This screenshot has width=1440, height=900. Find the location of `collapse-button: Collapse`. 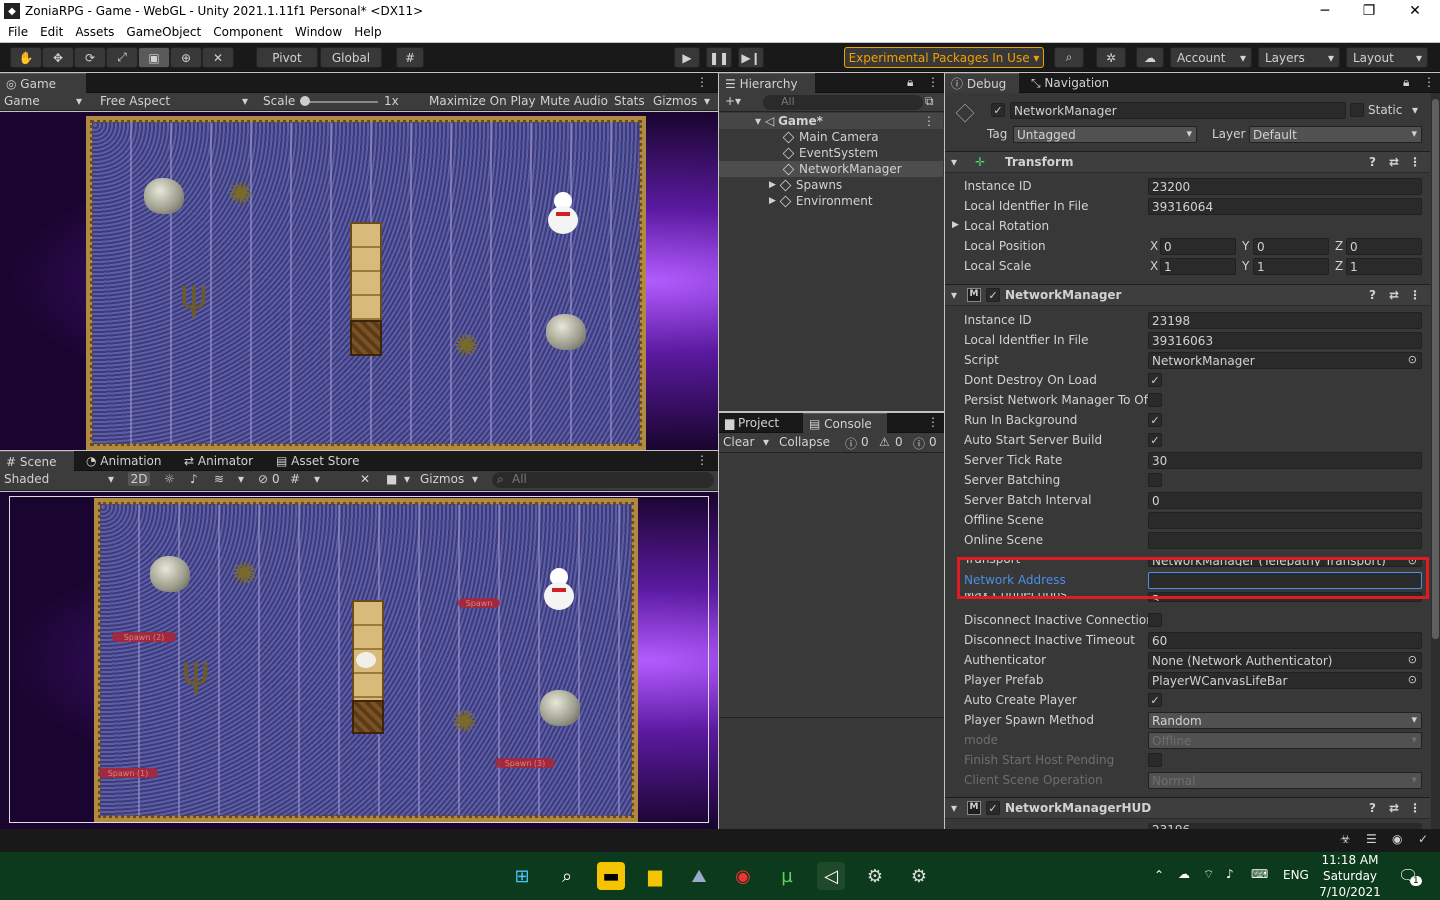

collapse-button: Collapse is located at coordinates (804, 442).